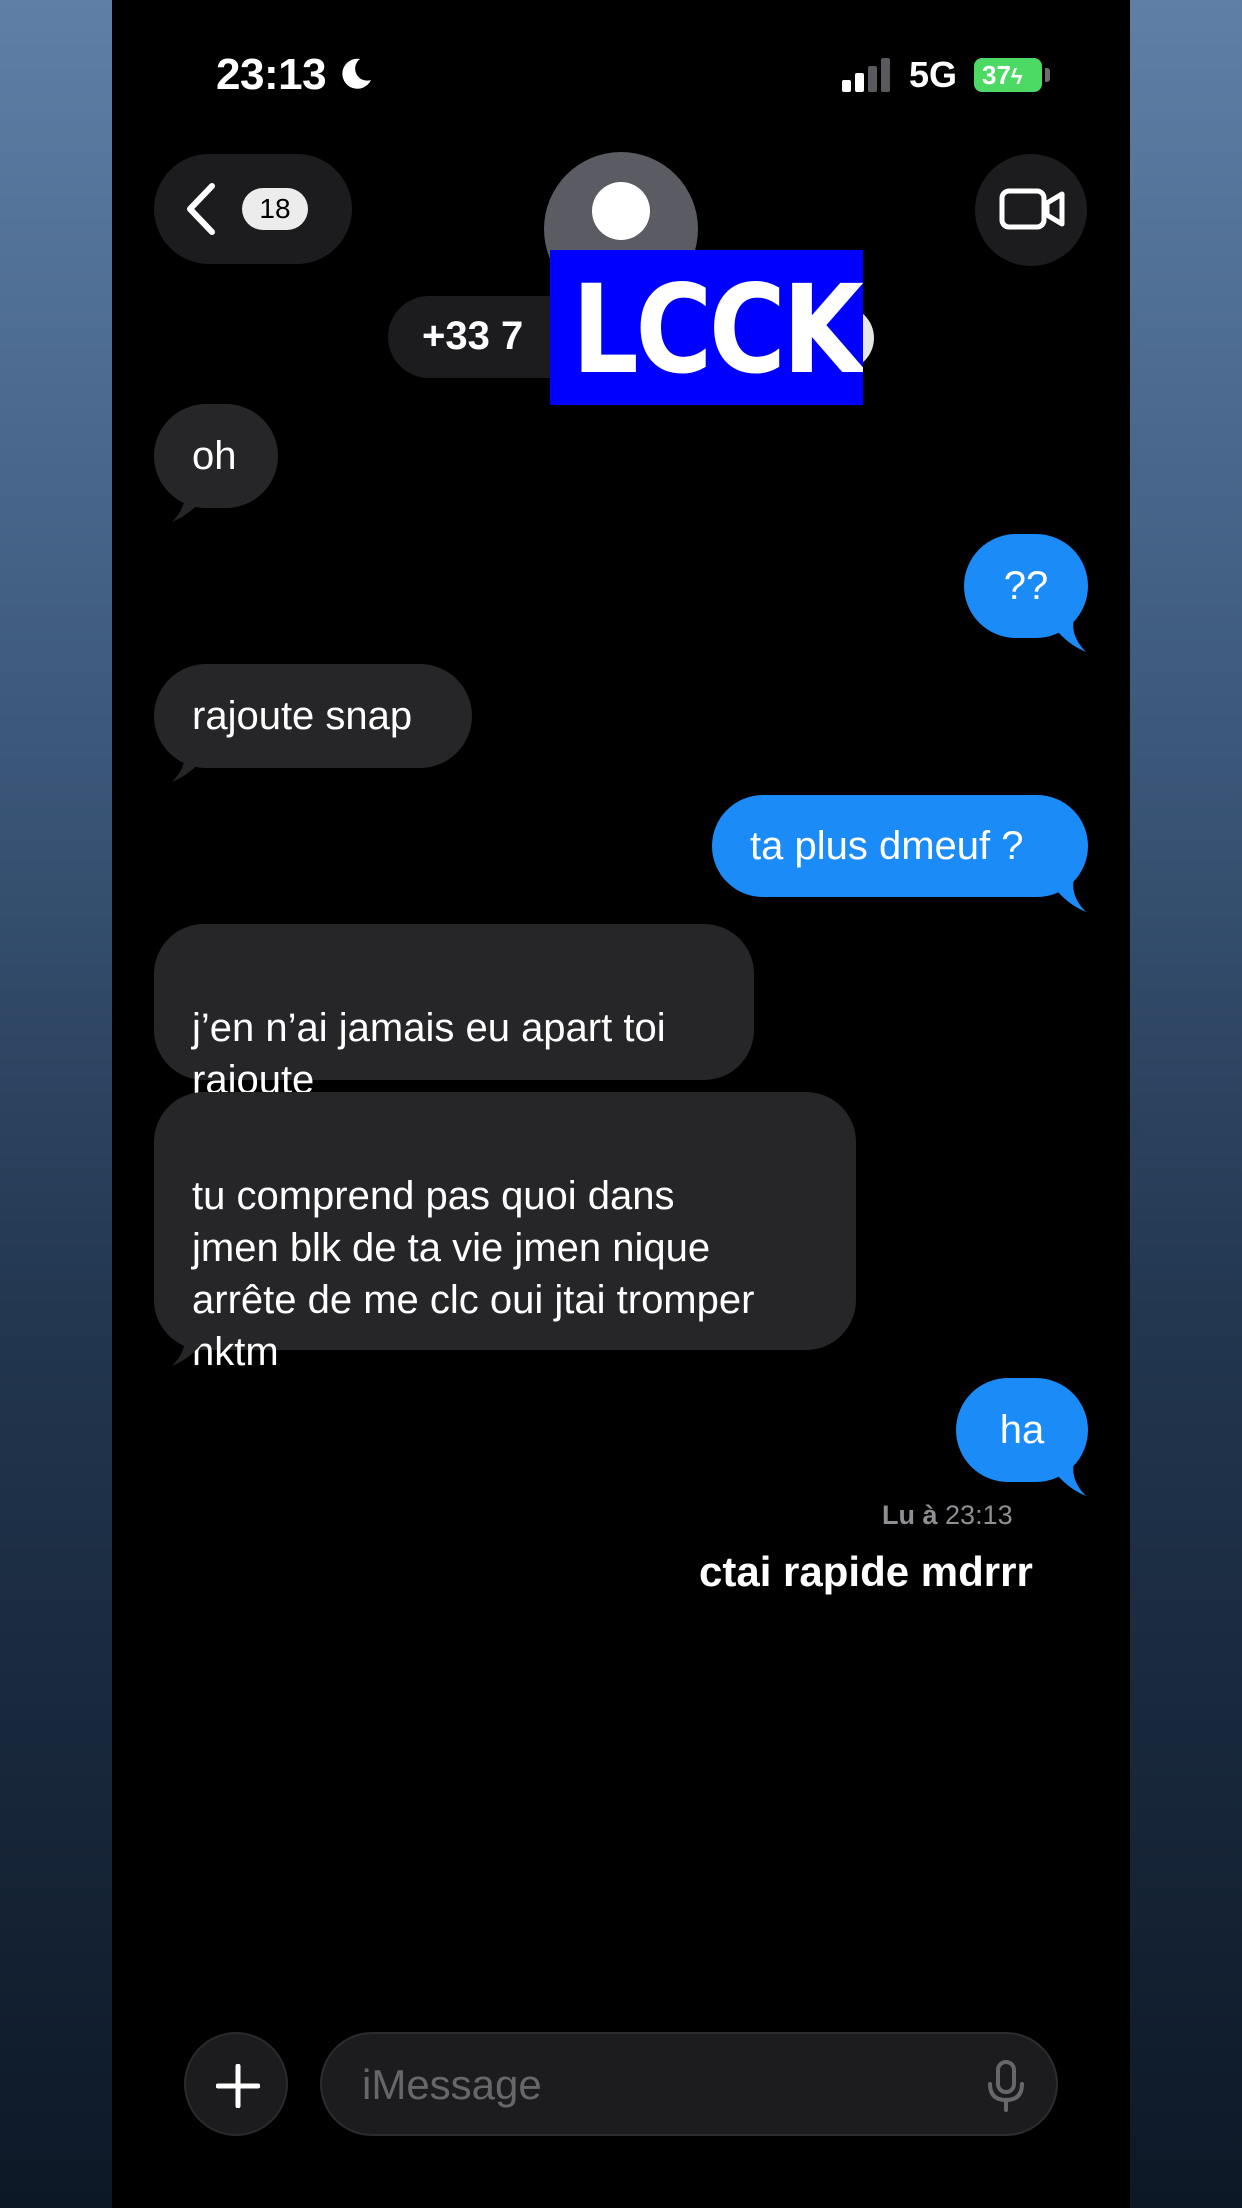  Describe the element at coordinates (356, 73) in the screenshot. I see `moon-icon` at that location.